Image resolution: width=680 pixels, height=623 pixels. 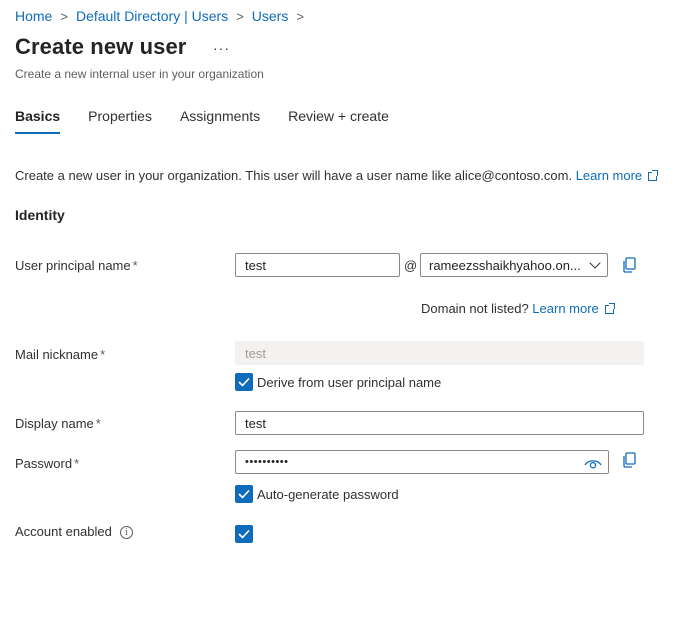 I want to click on tab-assignments: Assignments, so click(x=220, y=121).